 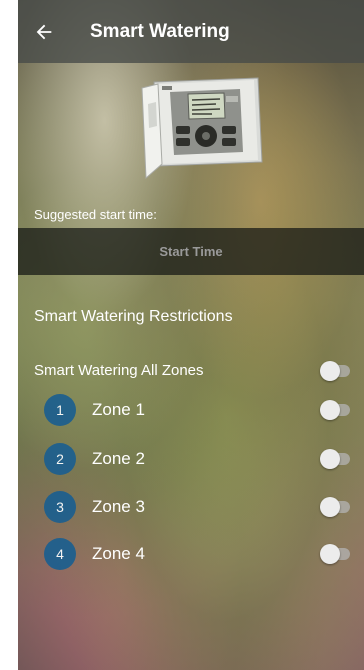 I want to click on all-zones-toggle, so click(x=336, y=371).